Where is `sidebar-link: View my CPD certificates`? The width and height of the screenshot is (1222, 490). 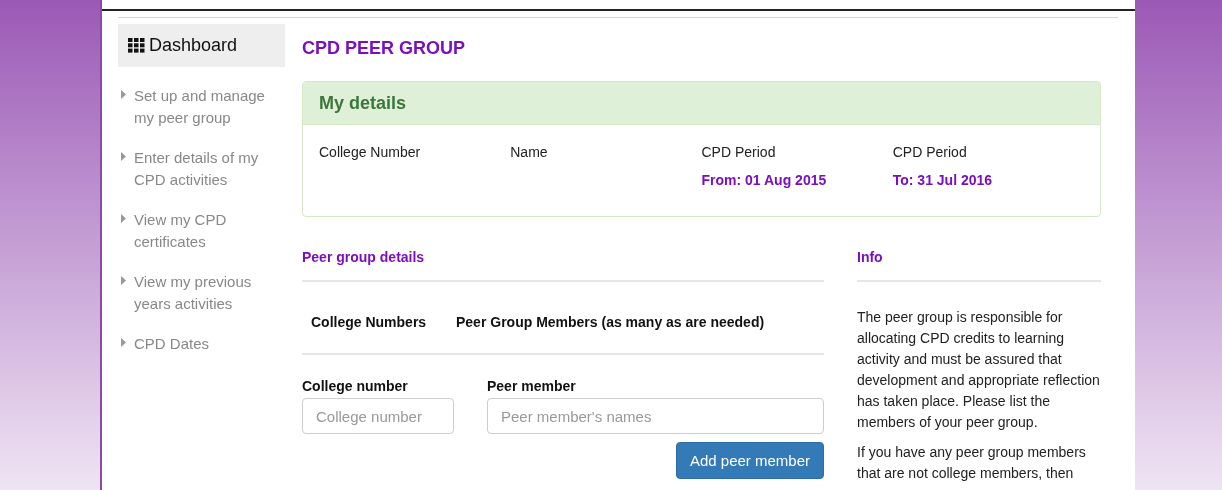 sidebar-link: View my CPD certificates is located at coordinates (204, 231).